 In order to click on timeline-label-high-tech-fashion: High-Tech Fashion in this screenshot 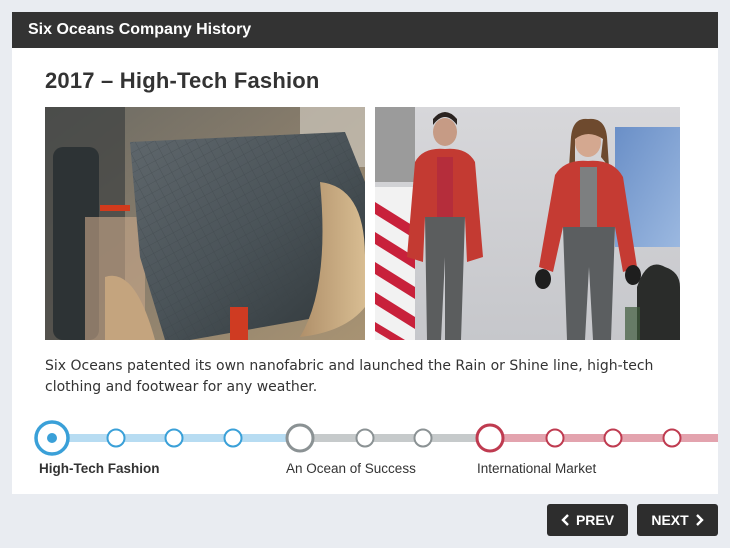, I will do `click(99, 468)`.